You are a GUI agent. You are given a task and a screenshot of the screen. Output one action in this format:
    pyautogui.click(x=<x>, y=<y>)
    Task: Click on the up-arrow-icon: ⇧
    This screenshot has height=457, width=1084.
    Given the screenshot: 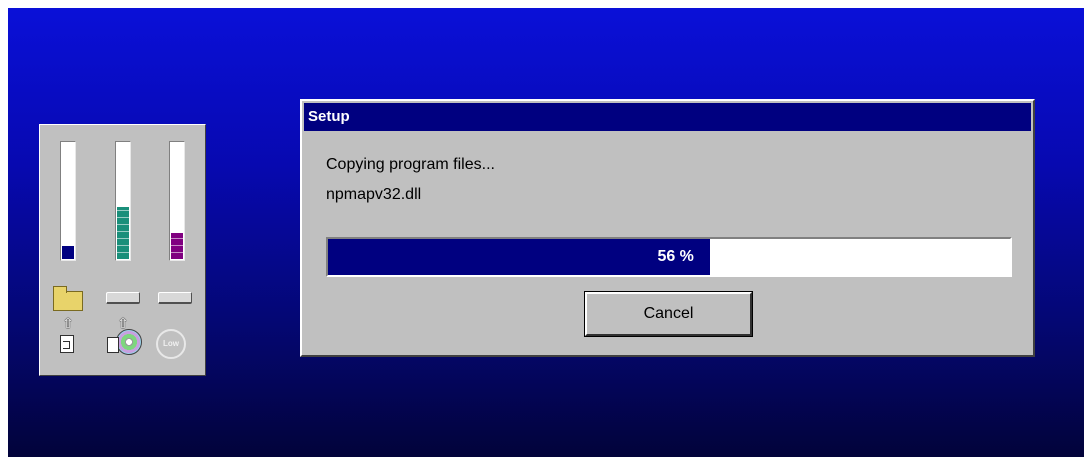 What is the action you would take?
    pyautogui.click(x=68, y=323)
    